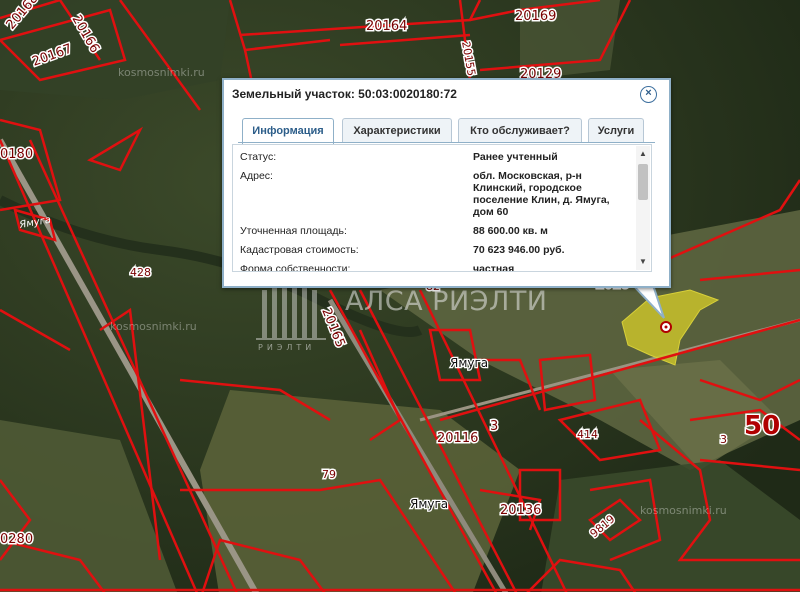  What do you see at coordinates (520, 510) in the screenshot?
I see `parcel-label: 20136` at bounding box center [520, 510].